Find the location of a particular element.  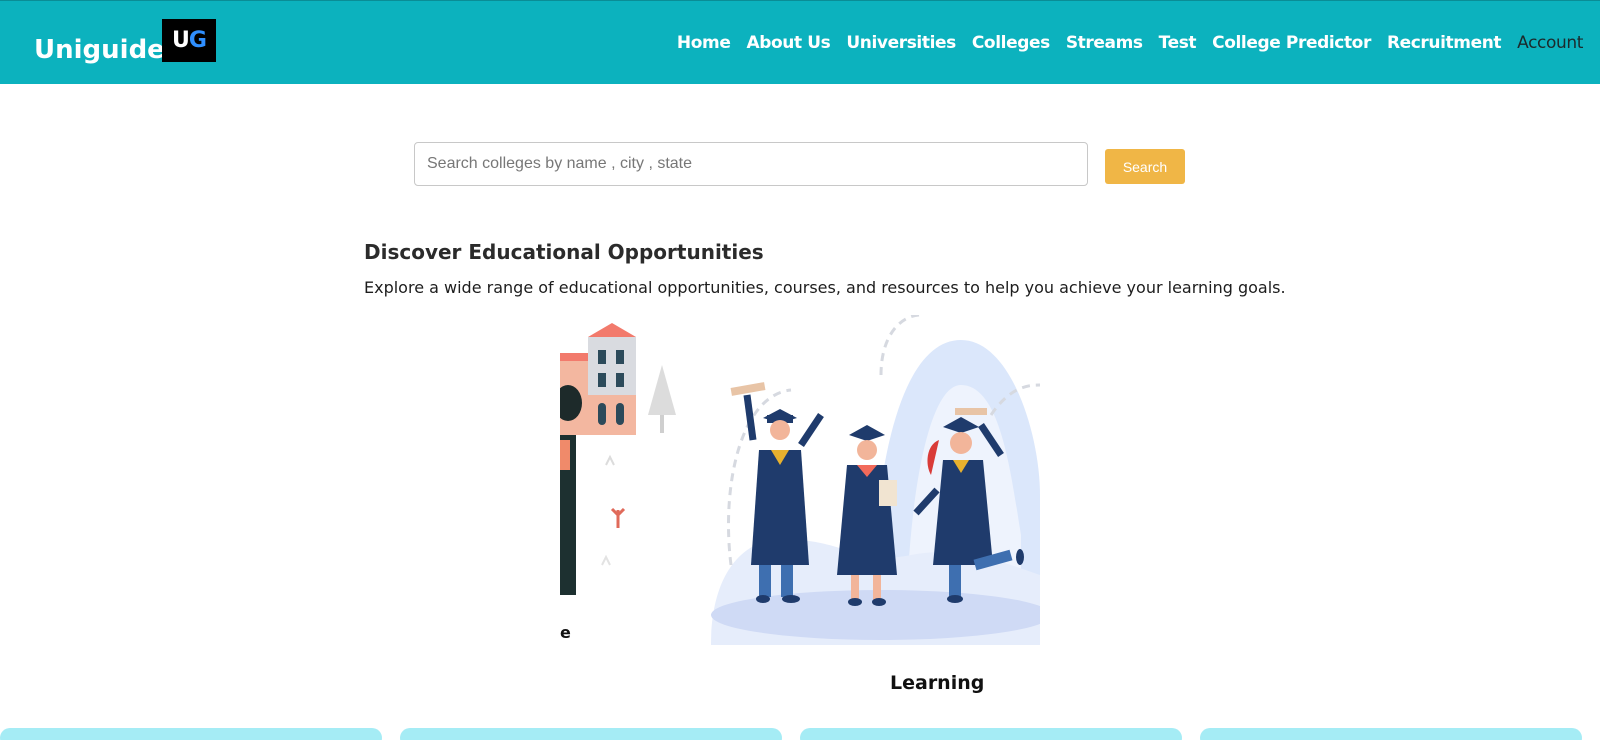

logo-ug-icon: UG is located at coordinates (189, 40).